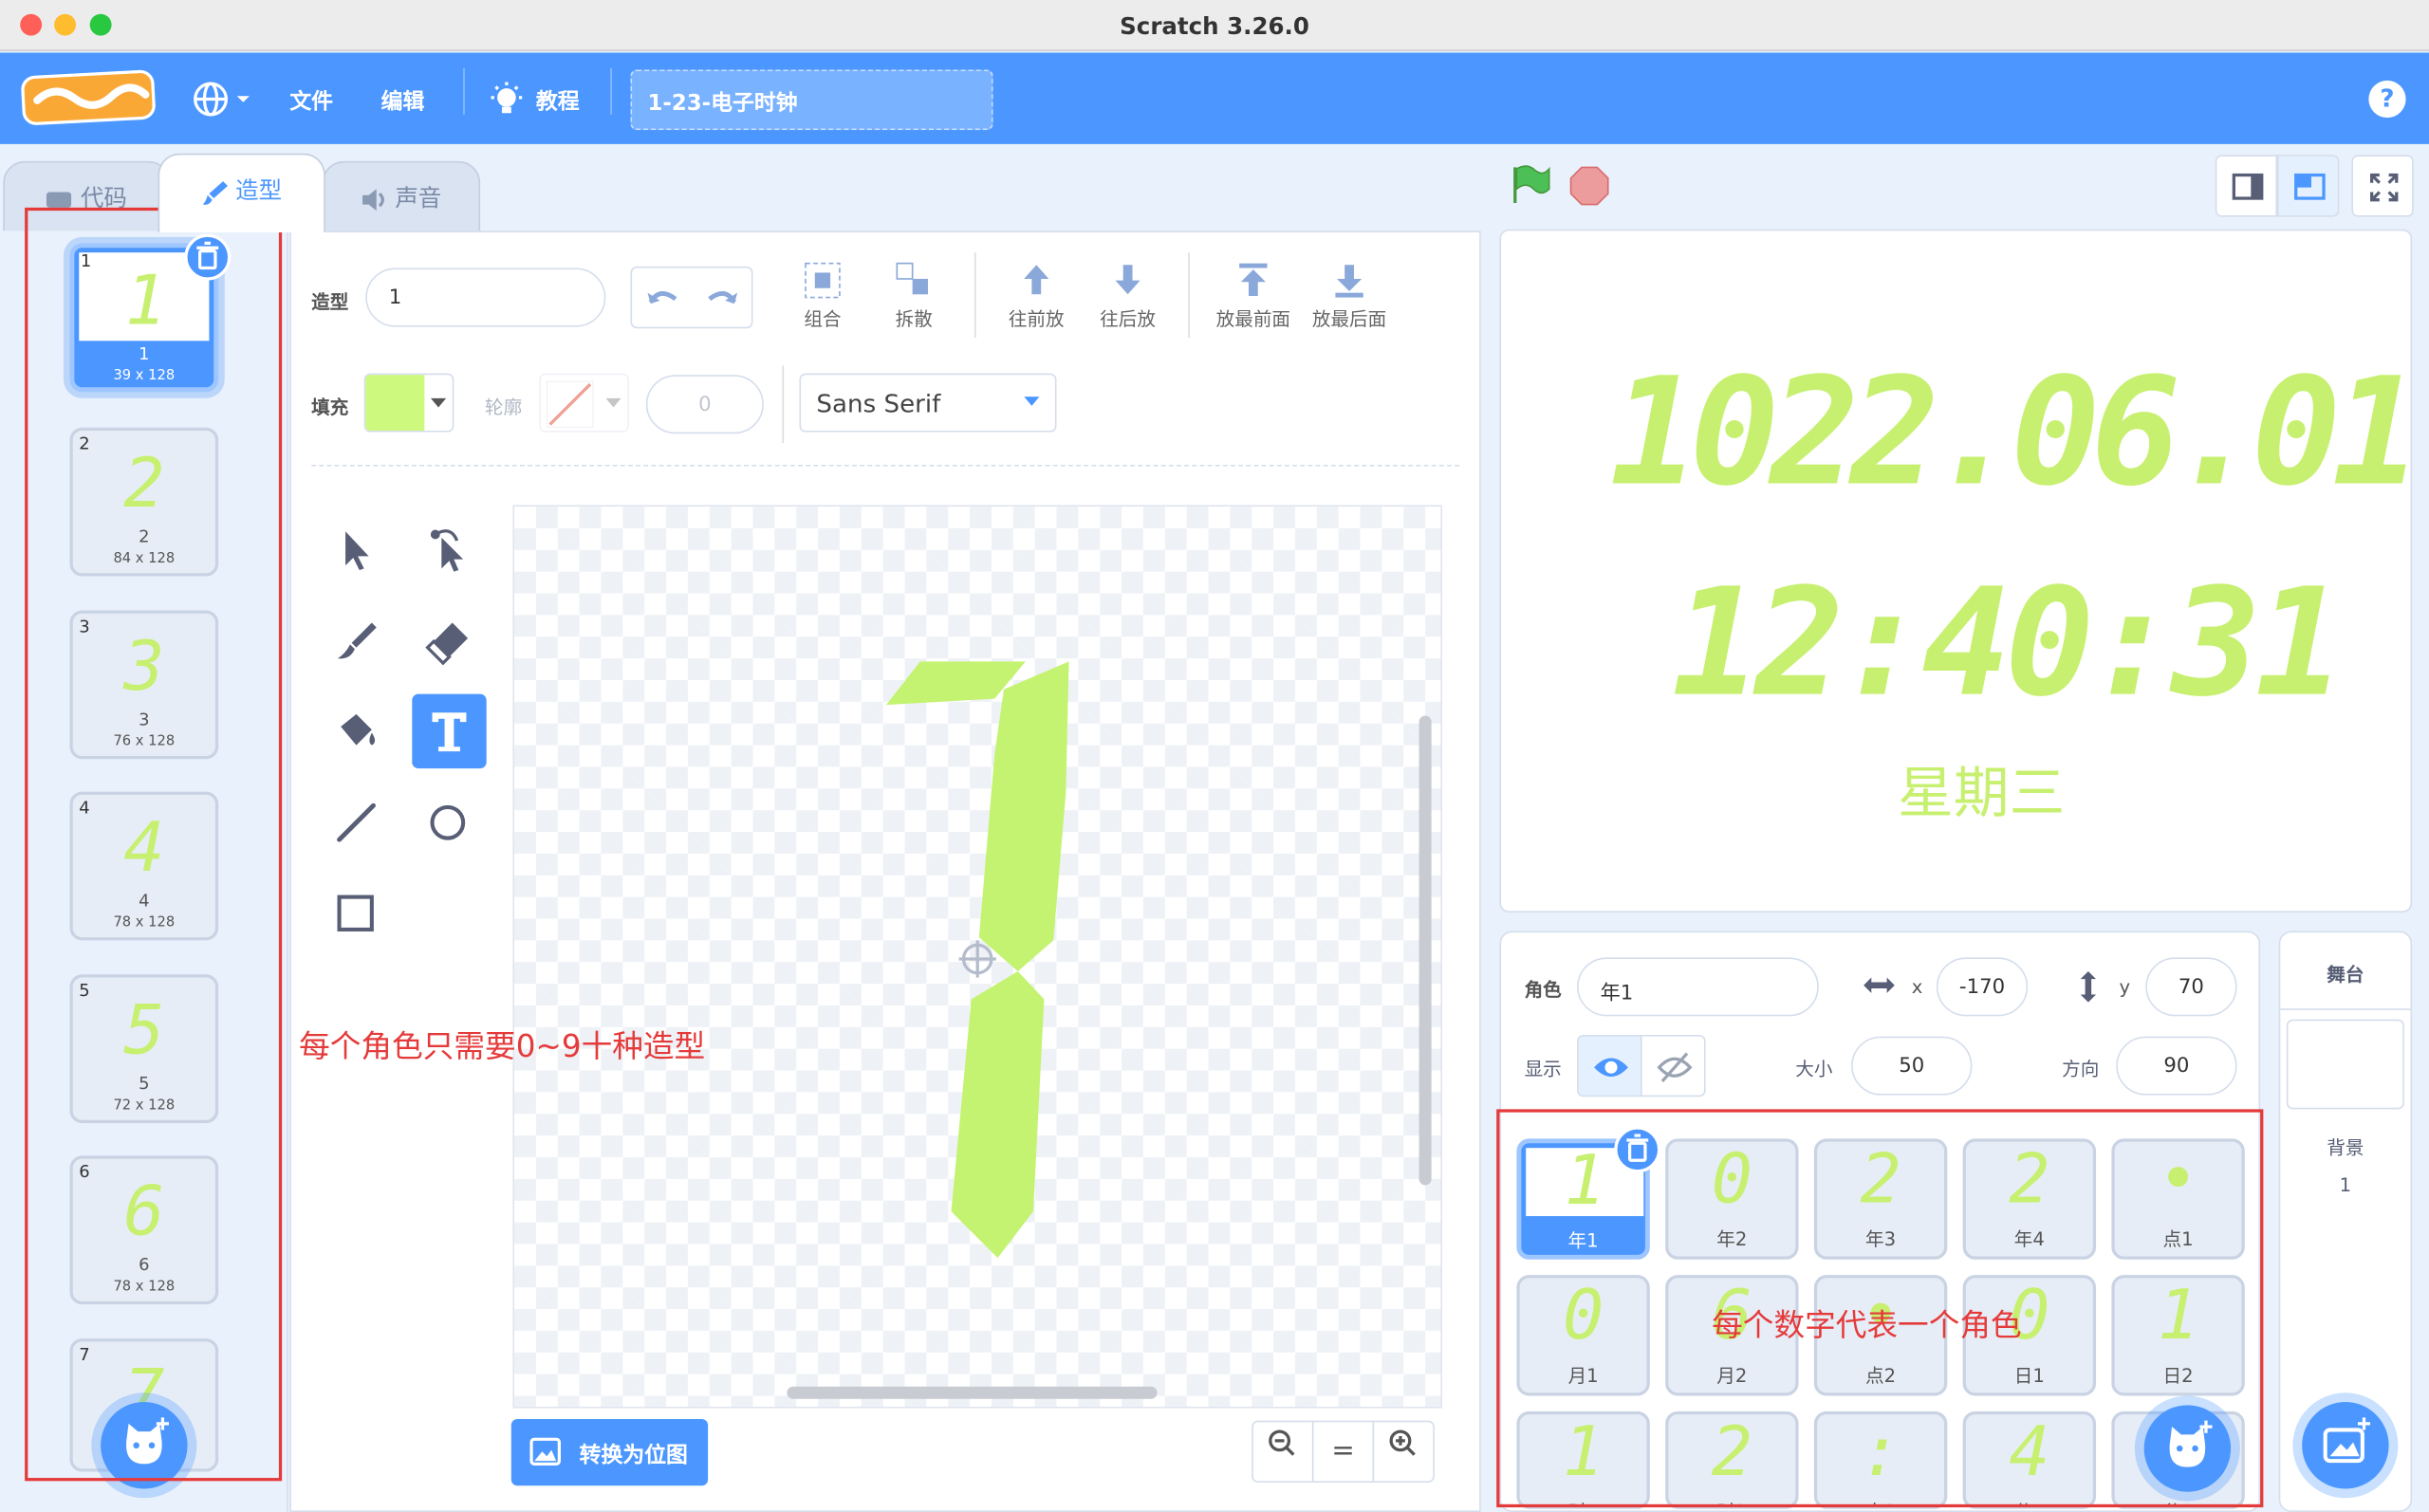  What do you see at coordinates (1698, 987) in the screenshot?
I see `sprite-name-input: 年1` at bounding box center [1698, 987].